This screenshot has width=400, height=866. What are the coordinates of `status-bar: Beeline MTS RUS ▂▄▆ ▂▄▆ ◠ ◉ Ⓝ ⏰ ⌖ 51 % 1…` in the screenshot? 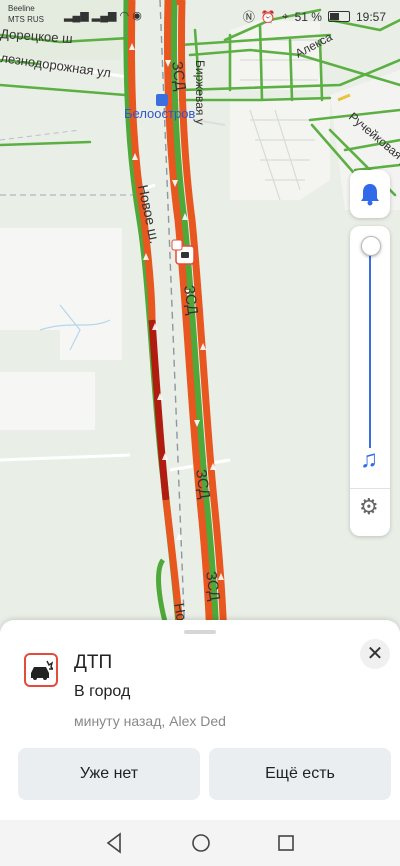 It's located at (200, 15).